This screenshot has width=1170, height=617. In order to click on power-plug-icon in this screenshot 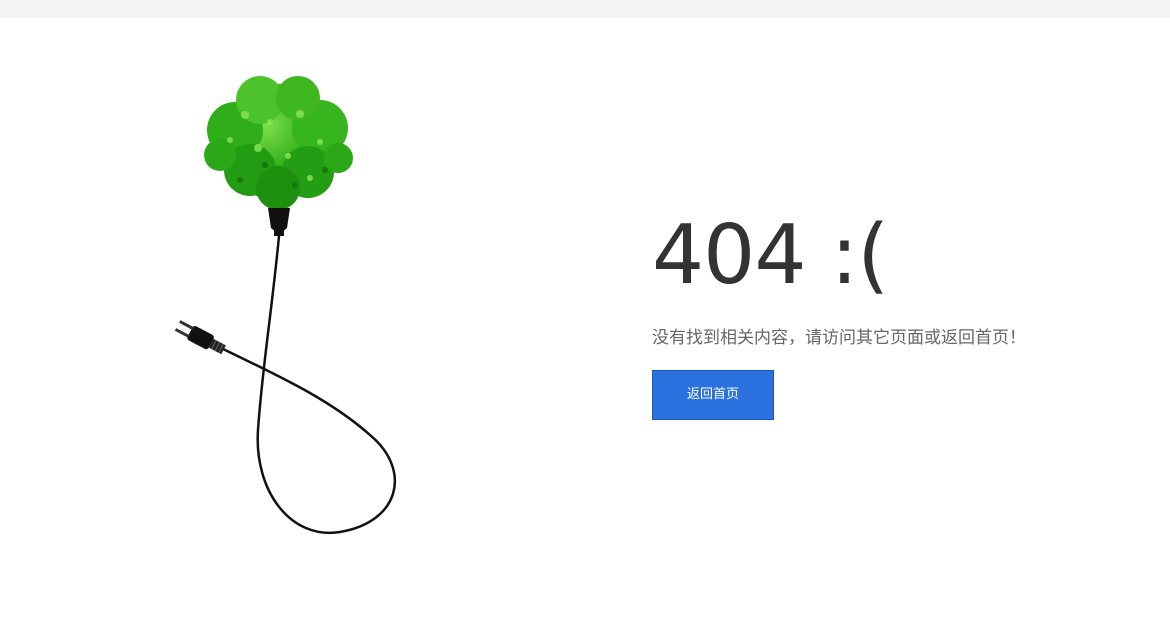, I will do `click(200, 337)`.